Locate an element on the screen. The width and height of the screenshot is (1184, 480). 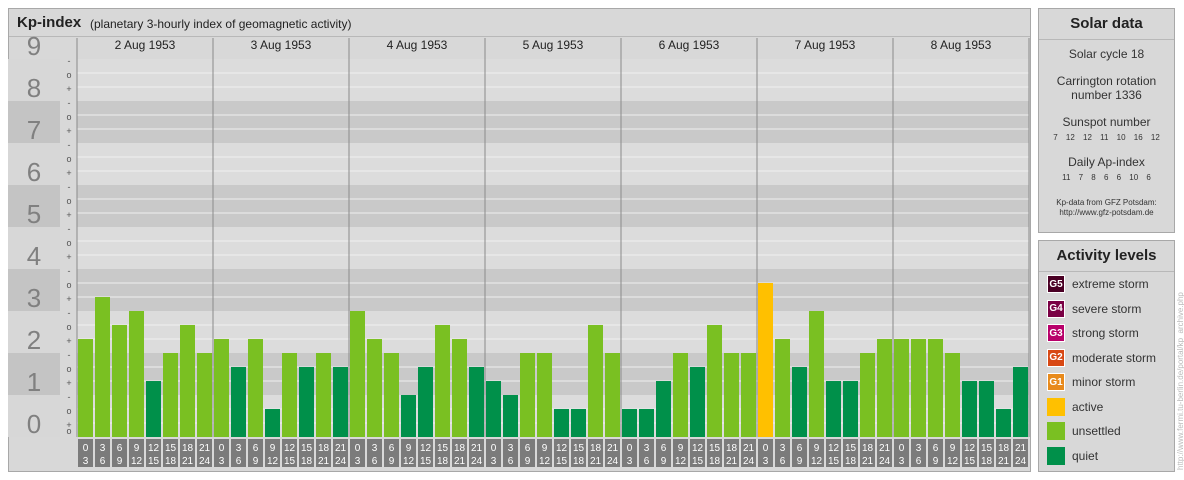
solar-cycle: Solar cycle 18 is located at coordinates (1106, 54).